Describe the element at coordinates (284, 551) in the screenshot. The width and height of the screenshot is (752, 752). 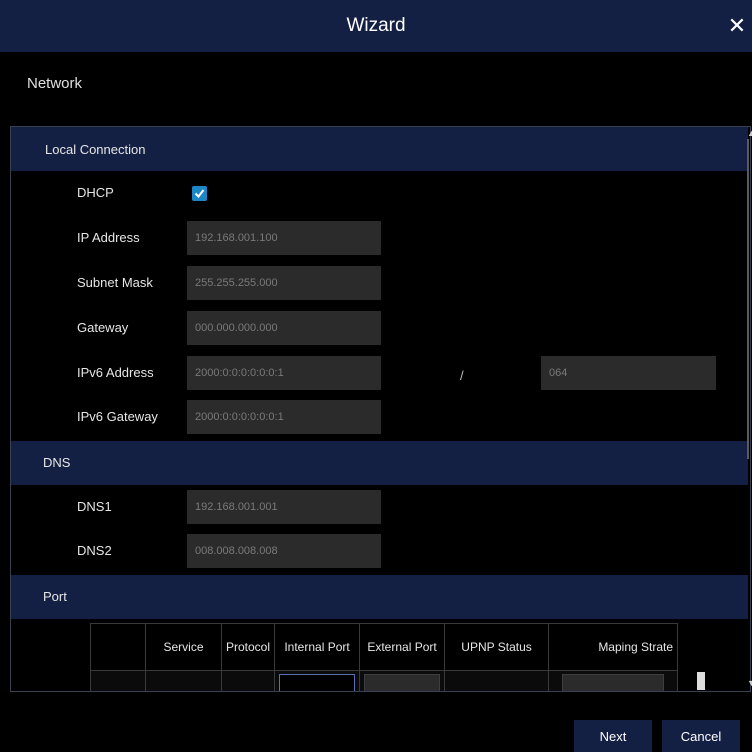
I see `dns2-field` at that location.